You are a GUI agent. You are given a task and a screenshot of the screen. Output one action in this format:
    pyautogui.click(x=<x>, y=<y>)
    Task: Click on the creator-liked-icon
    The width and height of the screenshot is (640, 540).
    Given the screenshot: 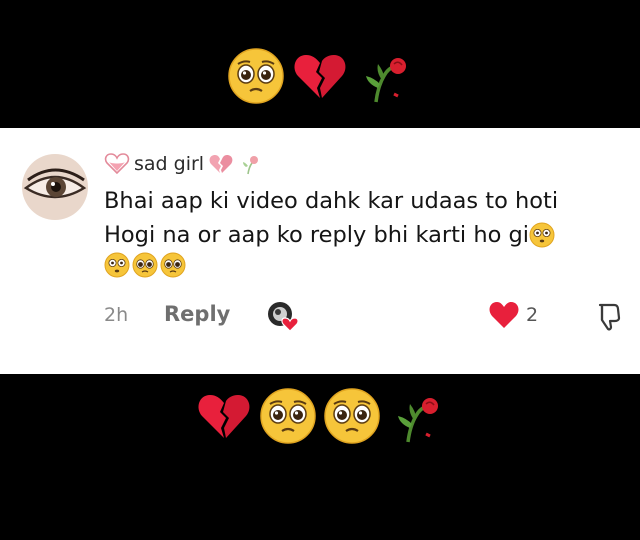 What is the action you would take?
    pyautogui.click(x=282, y=316)
    